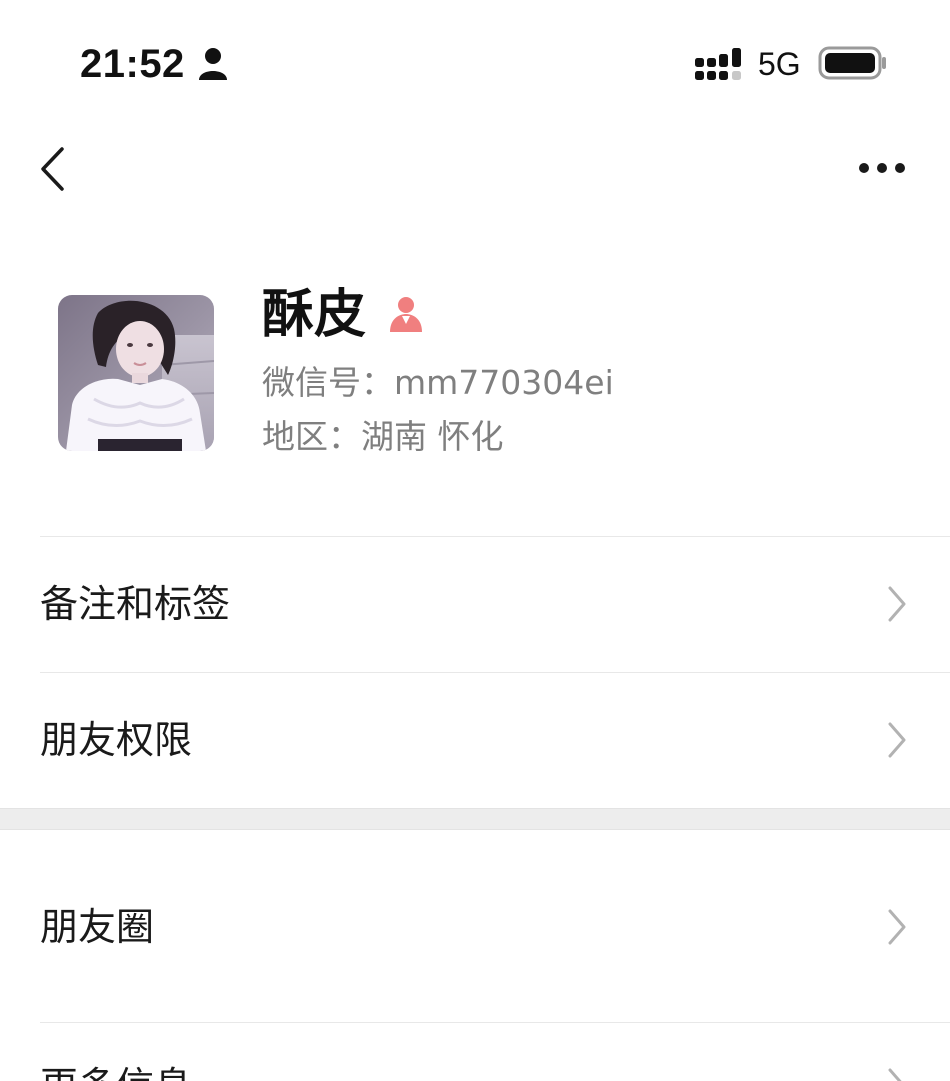 This screenshot has width=950, height=1081. What do you see at coordinates (52, 169) in the screenshot?
I see `chevron-left-icon` at bounding box center [52, 169].